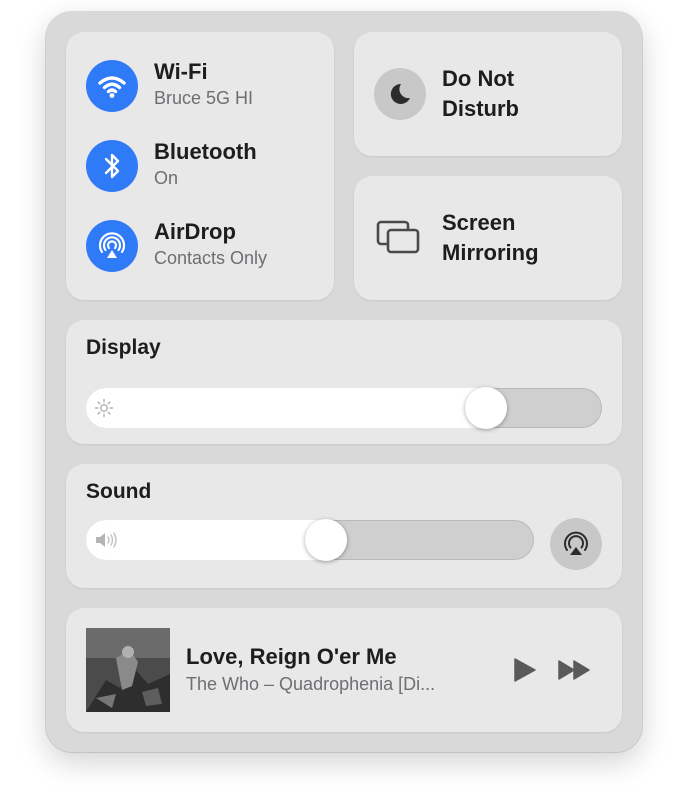  I want to click on do-not-disturb-toggle, so click(400, 94).